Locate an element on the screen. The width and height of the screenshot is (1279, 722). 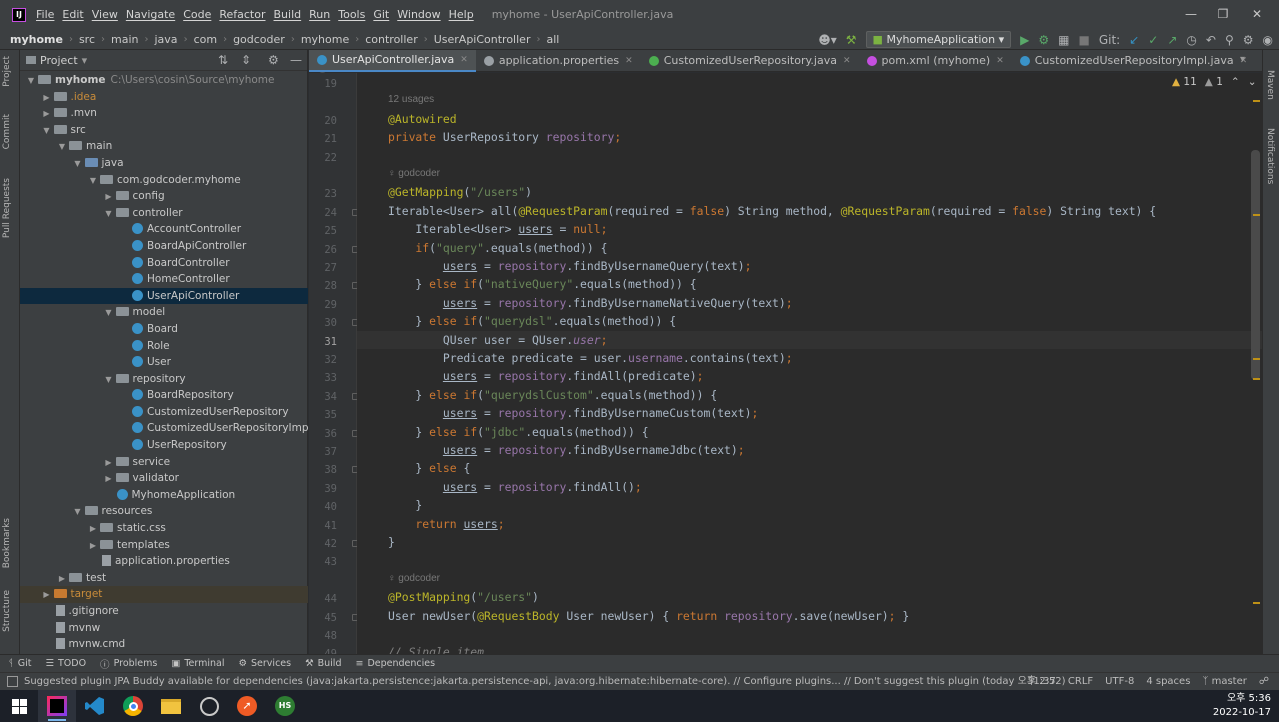
editor-tab: application.properties ✕ is located at coordinates (558, 61).